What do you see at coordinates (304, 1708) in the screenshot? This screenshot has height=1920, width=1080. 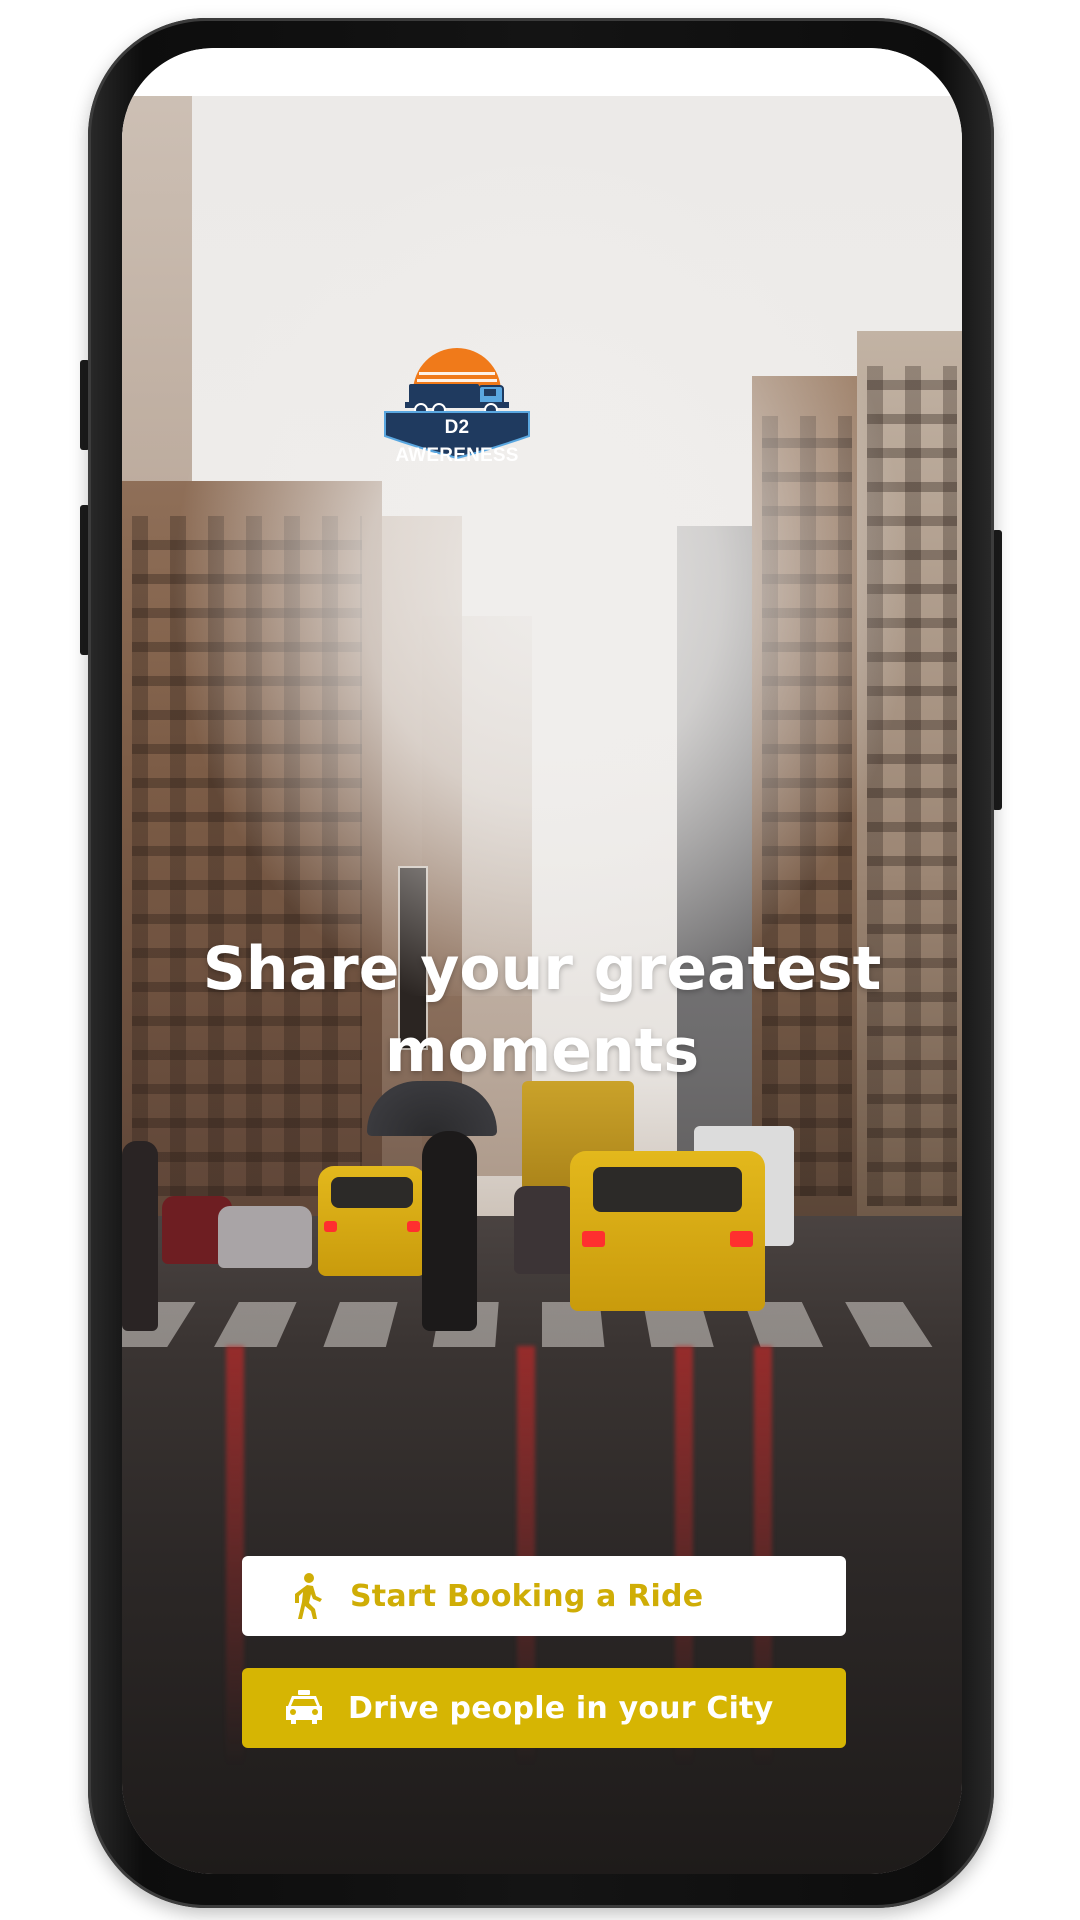 I see `car-icon` at bounding box center [304, 1708].